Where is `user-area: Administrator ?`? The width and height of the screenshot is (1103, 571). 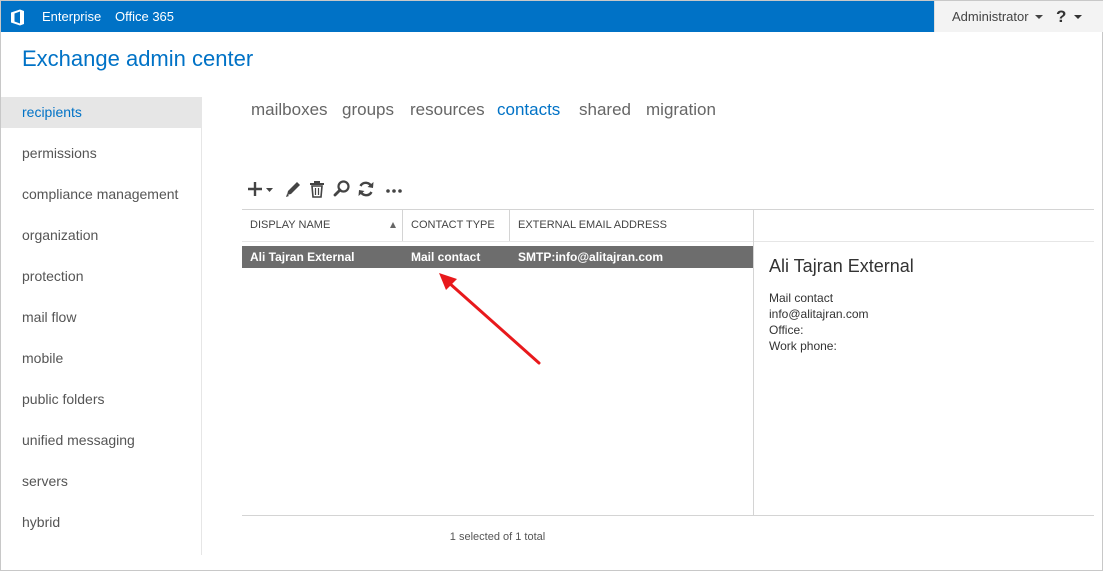
user-area: Administrator ? is located at coordinates (1018, 16).